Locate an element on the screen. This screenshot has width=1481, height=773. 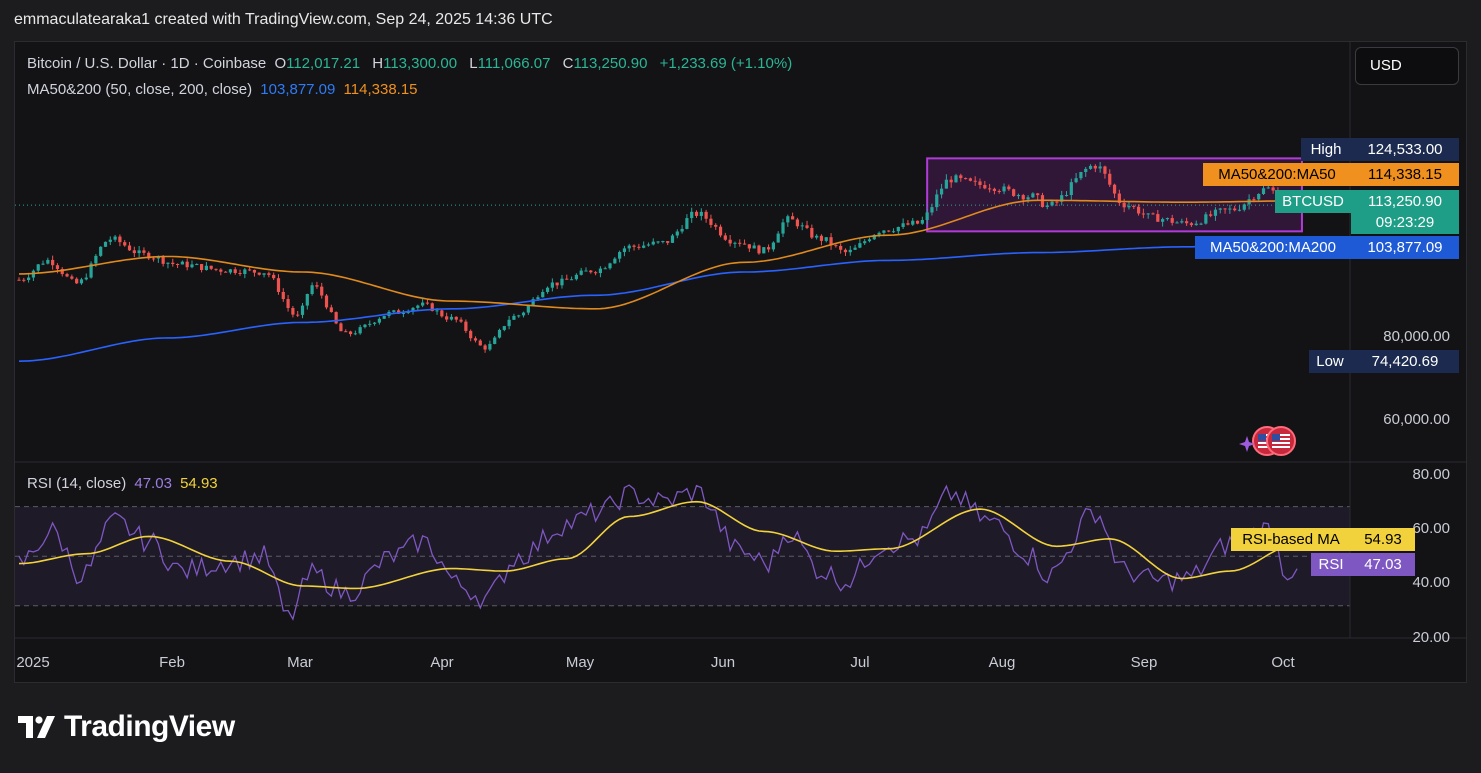
tradingview-logo: TradingView is located at coordinates (126, 727).